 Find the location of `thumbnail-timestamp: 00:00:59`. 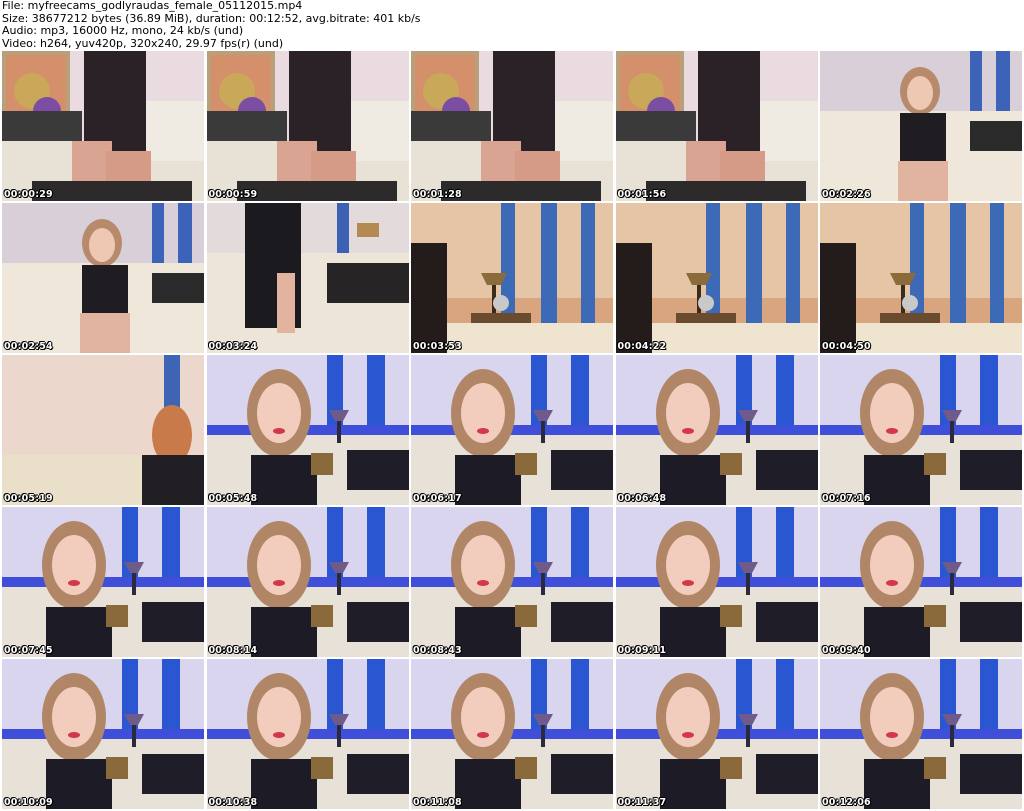

thumbnail-timestamp: 00:00:59 is located at coordinates (233, 194).